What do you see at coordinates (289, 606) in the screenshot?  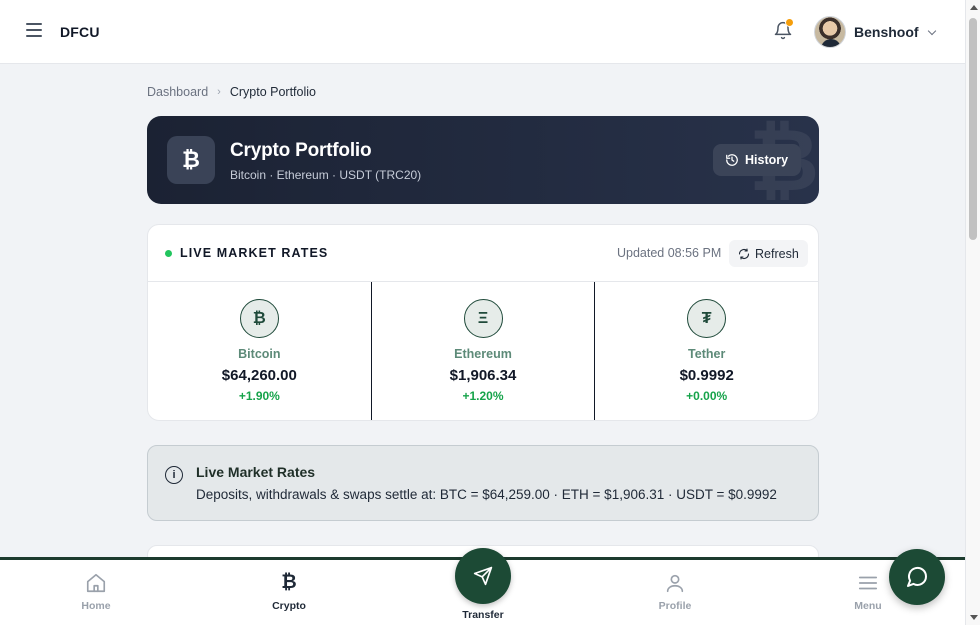 I see `nav-crypto-label: Crypto` at bounding box center [289, 606].